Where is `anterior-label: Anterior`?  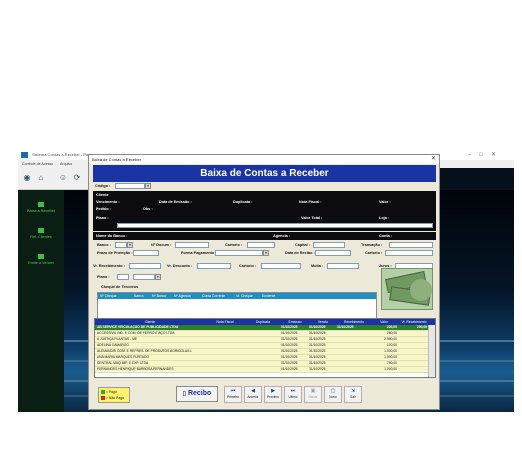
anterior-label: Anterior is located at coordinates (253, 397).